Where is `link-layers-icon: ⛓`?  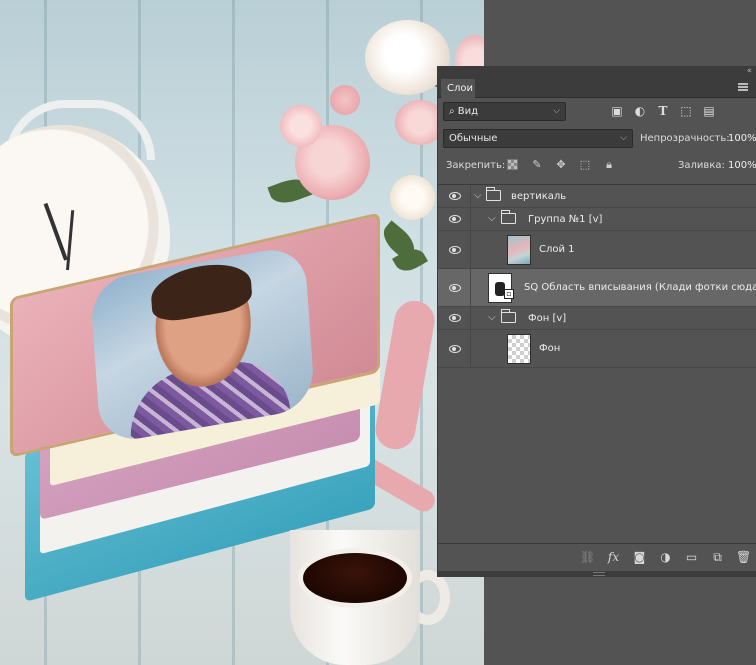 link-layers-icon: ⛓ is located at coordinates (587, 557).